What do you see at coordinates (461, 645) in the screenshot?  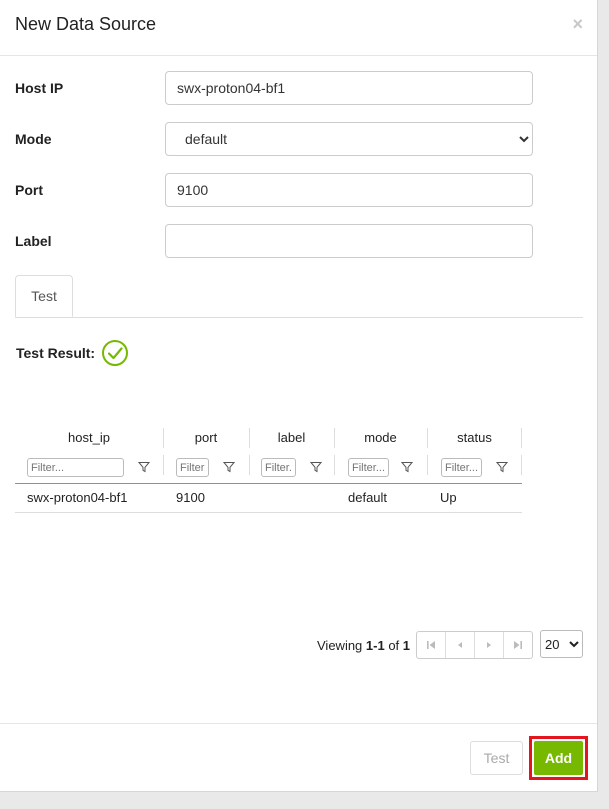 I see `prev-page-icon` at bounding box center [461, 645].